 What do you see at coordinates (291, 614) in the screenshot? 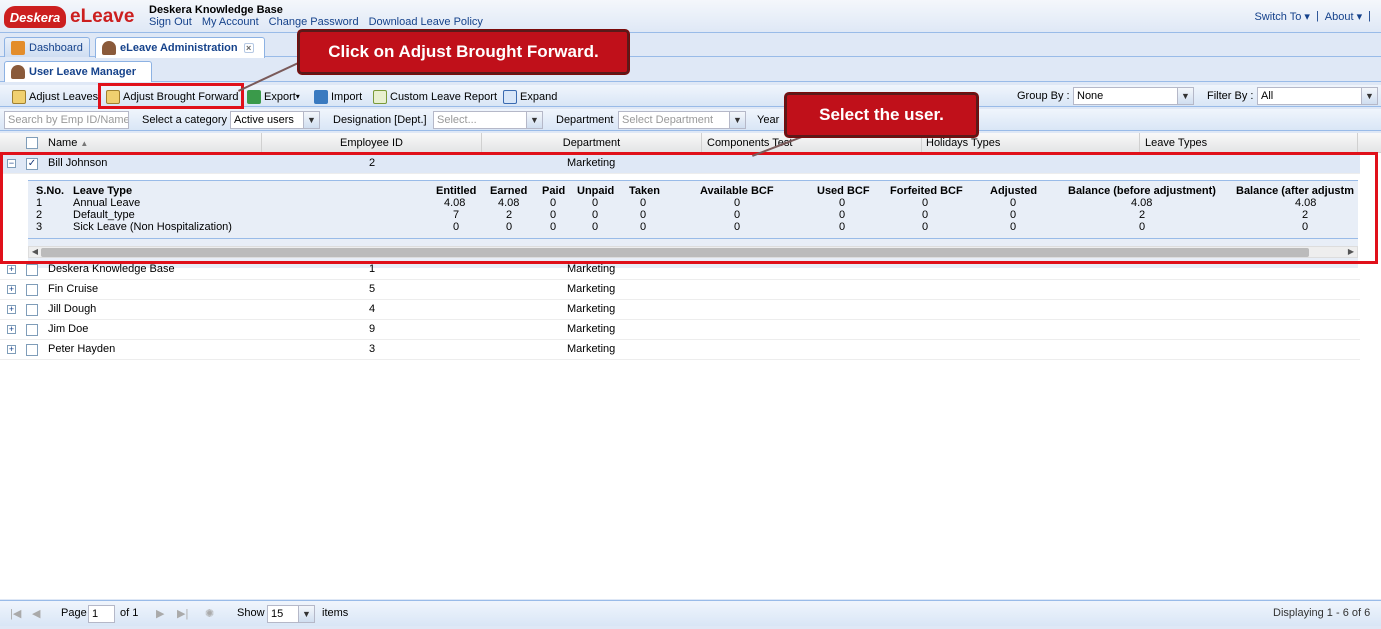
I see `page-size-select: 15 ▼` at bounding box center [291, 614].